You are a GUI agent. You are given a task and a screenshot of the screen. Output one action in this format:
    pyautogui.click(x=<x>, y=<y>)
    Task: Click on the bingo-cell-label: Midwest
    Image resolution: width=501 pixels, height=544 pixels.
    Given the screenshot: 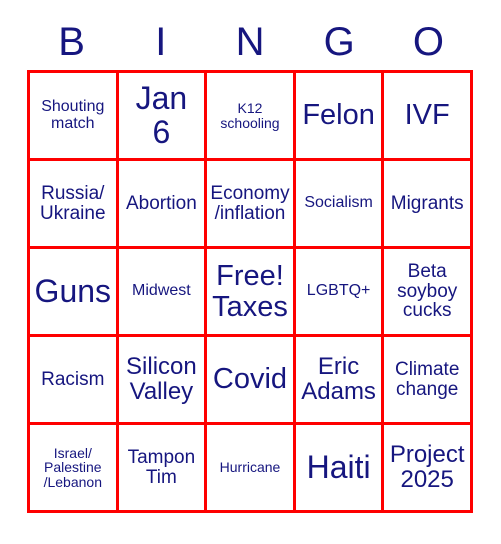 What is the action you would take?
    pyautogui.click(x=161, y=291)
    